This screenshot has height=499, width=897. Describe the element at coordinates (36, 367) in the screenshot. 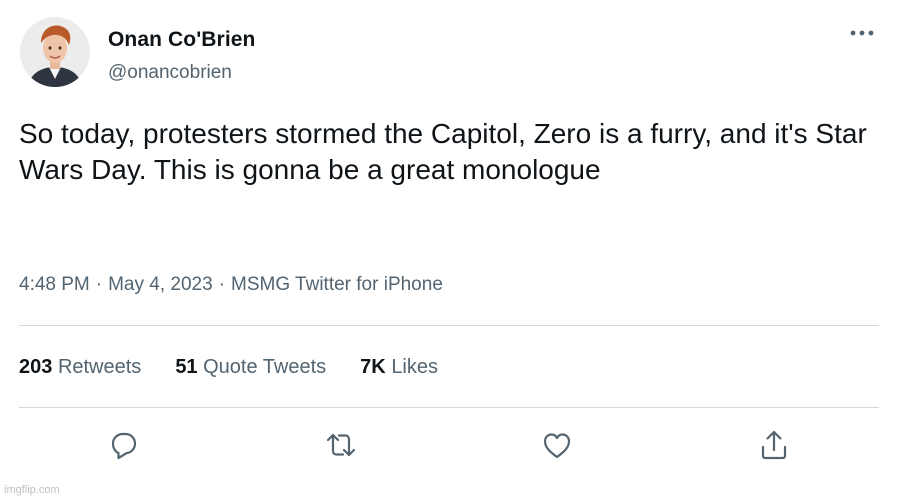

I see `retweets-count: 203` at that location.